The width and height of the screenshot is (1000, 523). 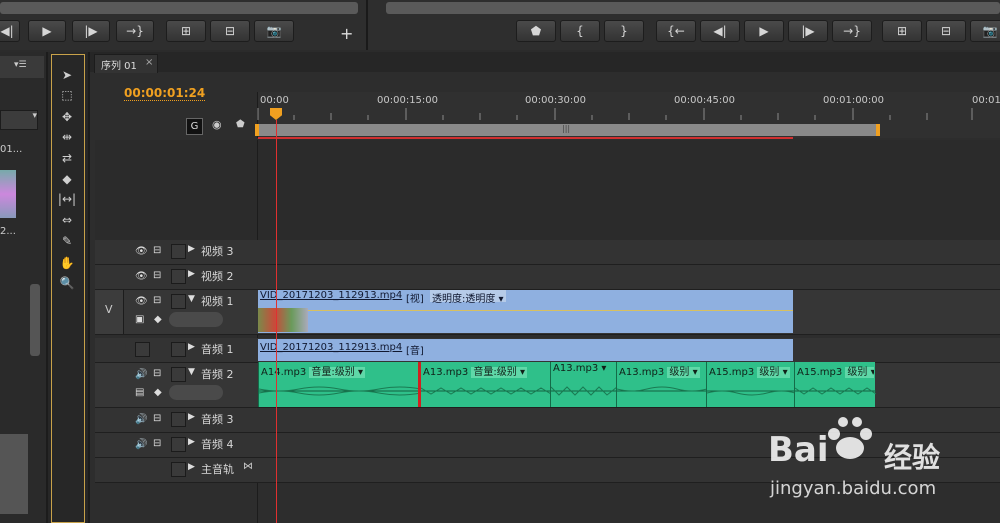 What do you see at coordinates (257, 130) in the screenshot?
I see `work-area-start-handle` at bounding box center [257, 130].